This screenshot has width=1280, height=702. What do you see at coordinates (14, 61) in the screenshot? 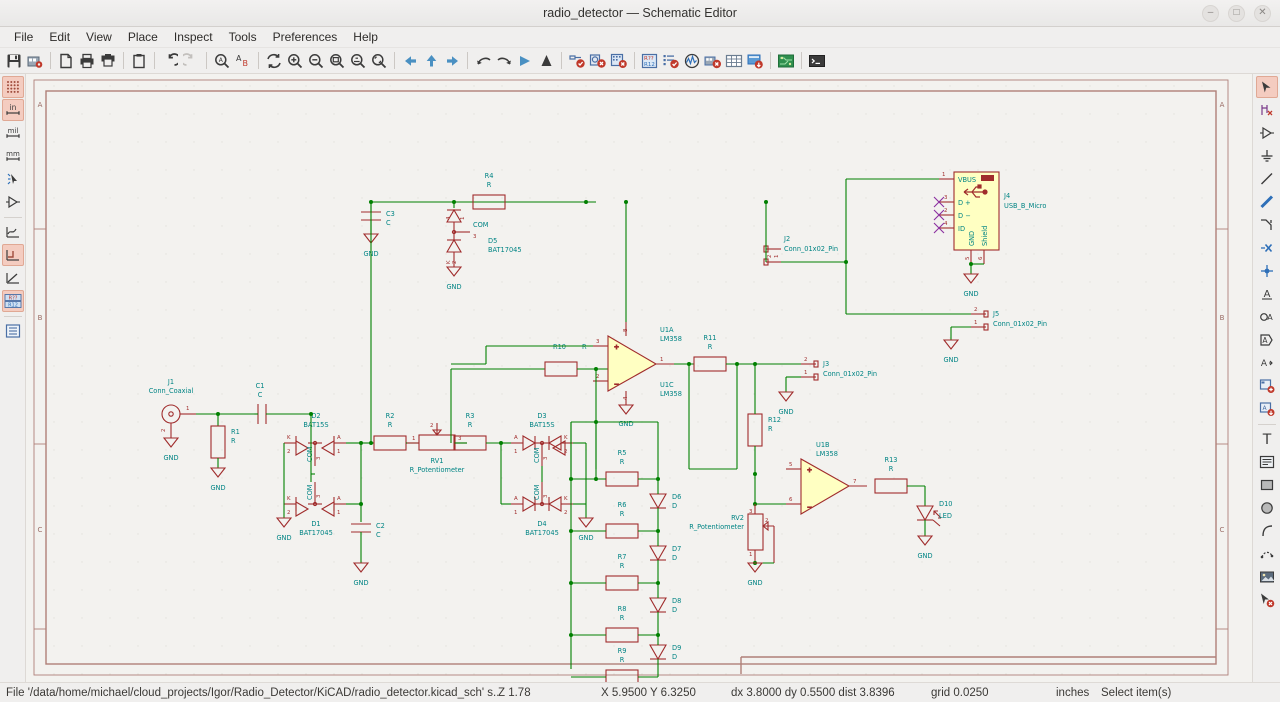
I see `save-icon` at bounding box center [14, 61].